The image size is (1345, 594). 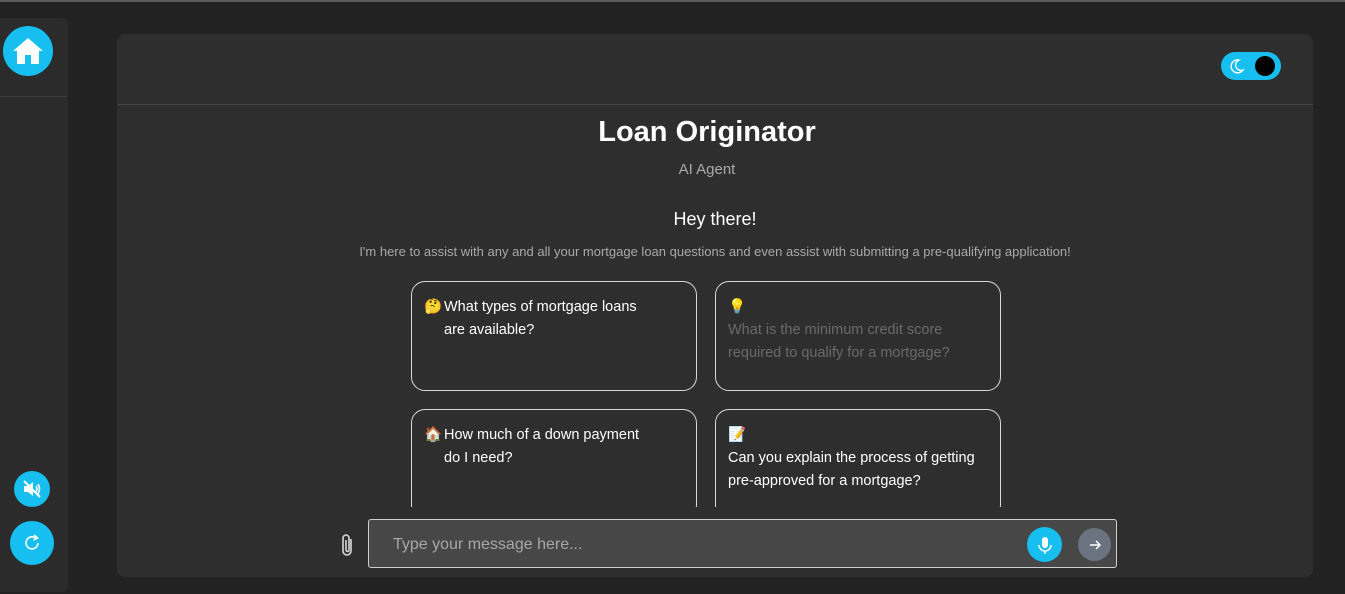 I want to click on microphone-icon, so click(x=1044, y=545).